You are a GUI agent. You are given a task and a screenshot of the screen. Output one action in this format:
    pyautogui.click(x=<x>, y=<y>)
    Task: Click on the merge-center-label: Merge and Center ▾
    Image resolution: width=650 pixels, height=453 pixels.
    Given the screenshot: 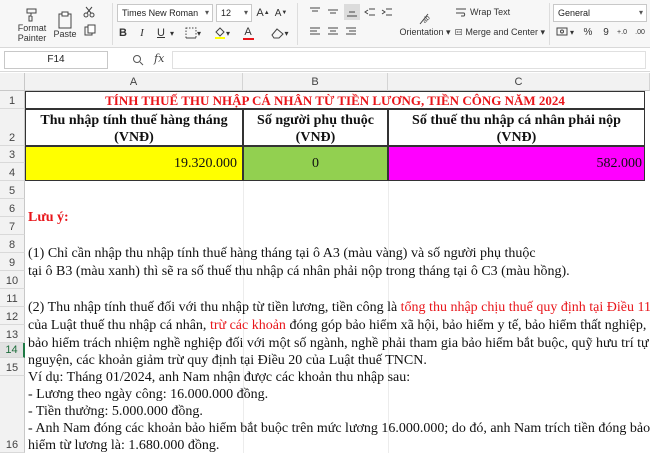 What is the action you would take?
    pyautogui.click(x=505, y=31)
    